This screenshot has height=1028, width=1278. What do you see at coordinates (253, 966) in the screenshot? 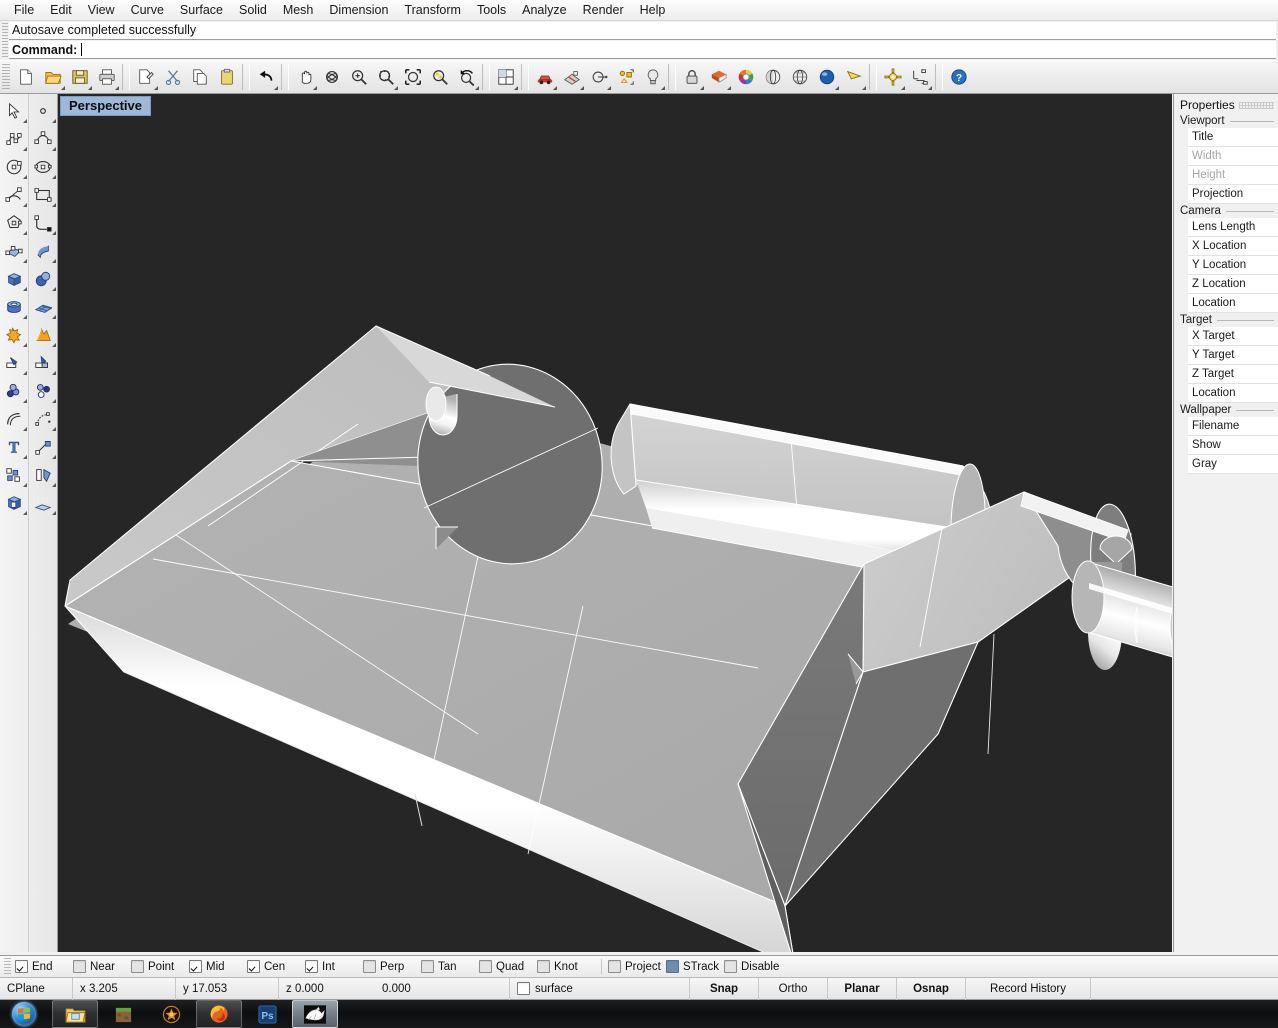
I see `osnap-cen-checkbox` at bounding box center [253, 966].